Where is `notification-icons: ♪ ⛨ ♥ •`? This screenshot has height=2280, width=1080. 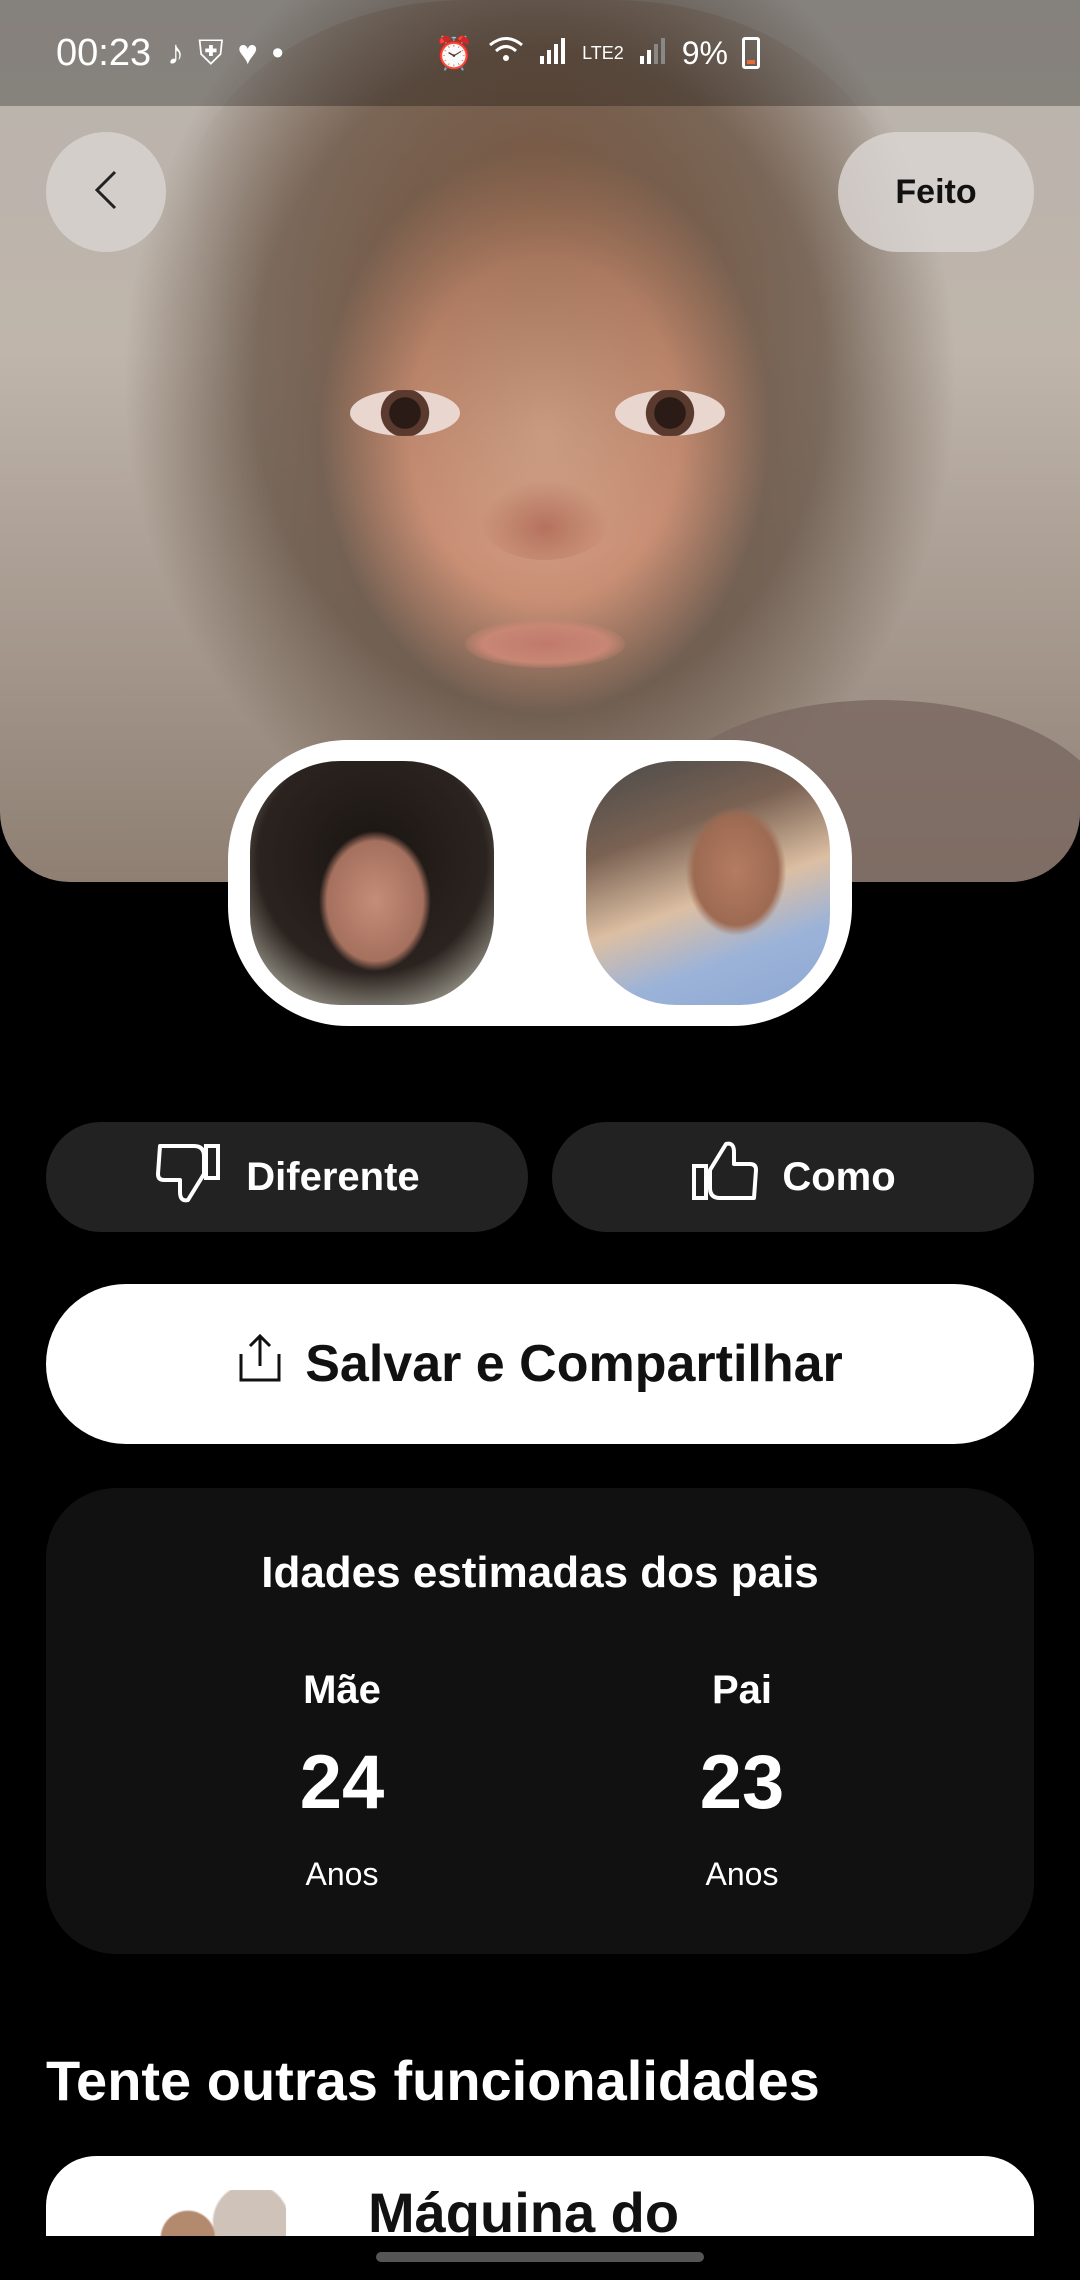
notification-icons: ♪ ⛨ ♥ • is located at coordinates (225, 53).